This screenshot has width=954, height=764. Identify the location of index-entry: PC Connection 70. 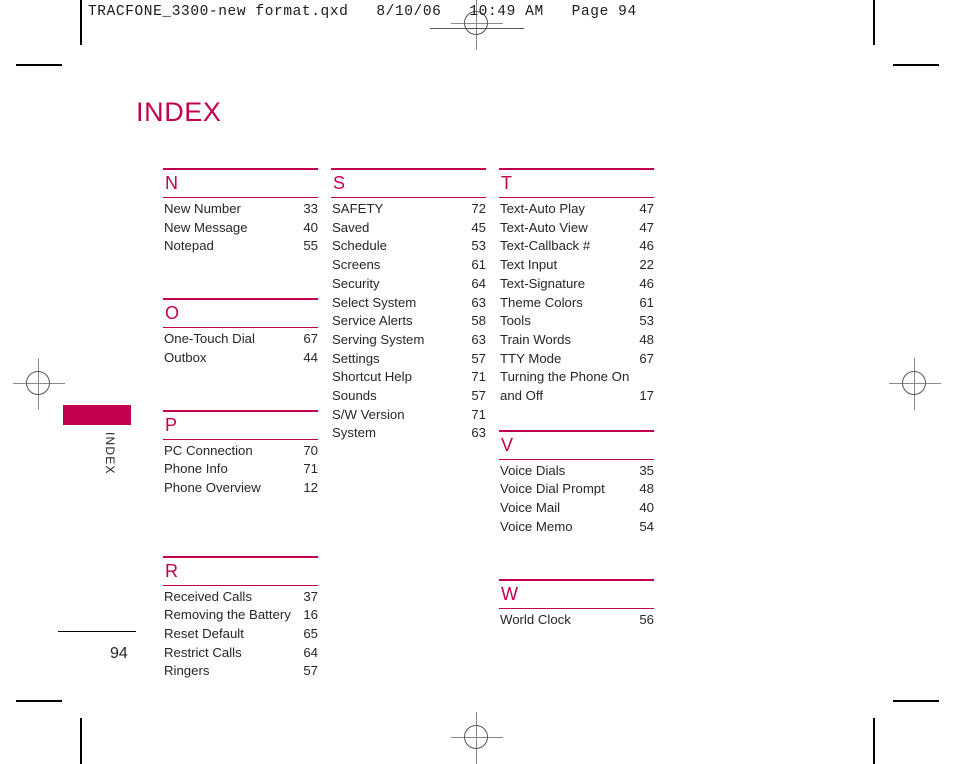
(240, 451).